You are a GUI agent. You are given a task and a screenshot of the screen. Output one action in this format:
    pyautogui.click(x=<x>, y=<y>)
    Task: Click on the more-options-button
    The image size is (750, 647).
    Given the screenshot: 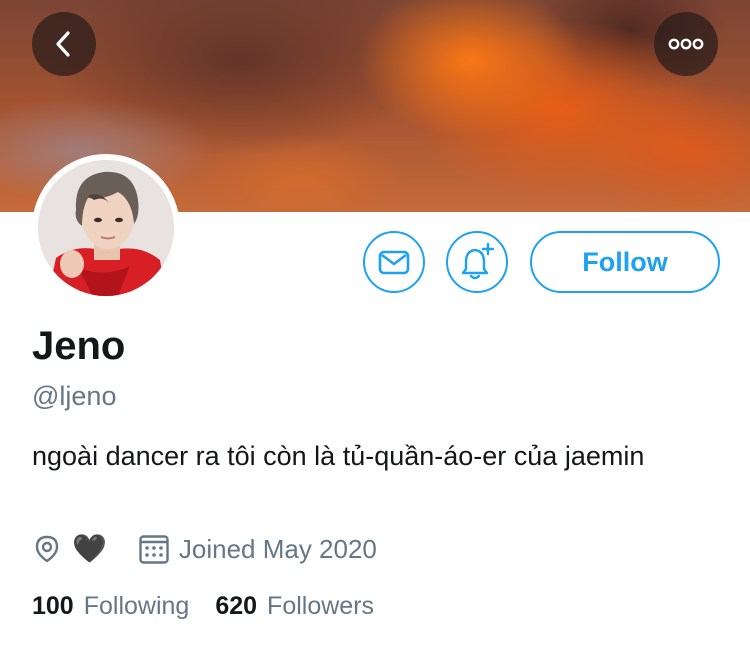 What is the action you would take?
    pyautogui.click(x=686, y=44)
    